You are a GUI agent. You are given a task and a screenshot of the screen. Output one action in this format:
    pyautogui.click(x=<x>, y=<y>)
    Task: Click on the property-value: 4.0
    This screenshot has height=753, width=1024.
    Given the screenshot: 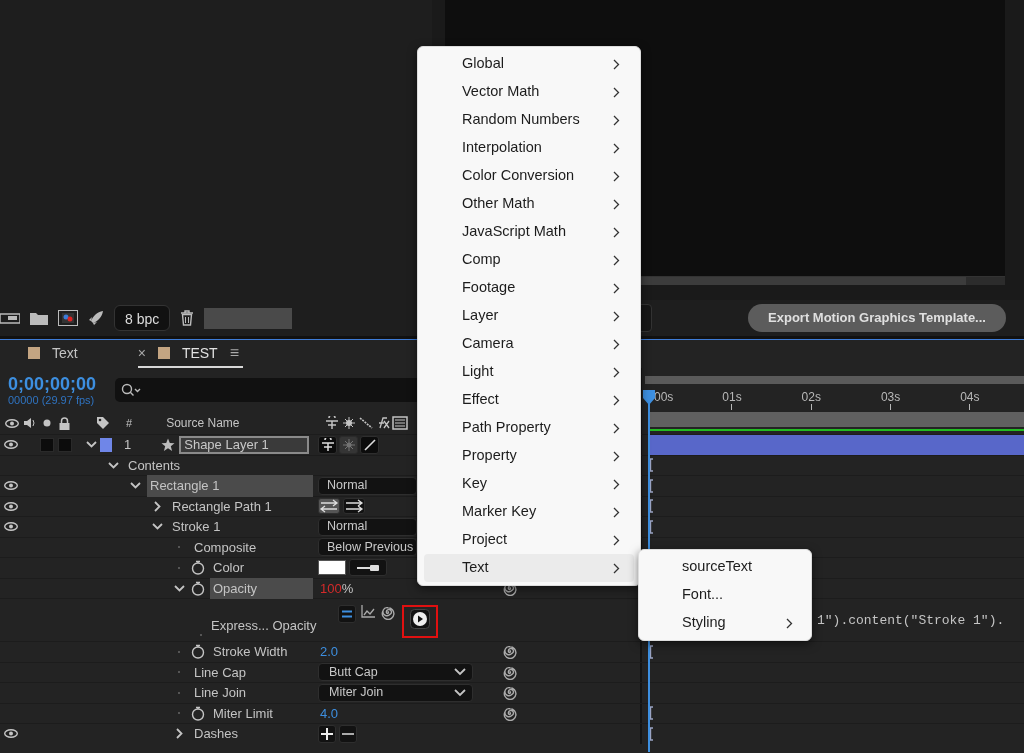 What is the action you would take?
    pyautogui.click(x=329, y=713)
    